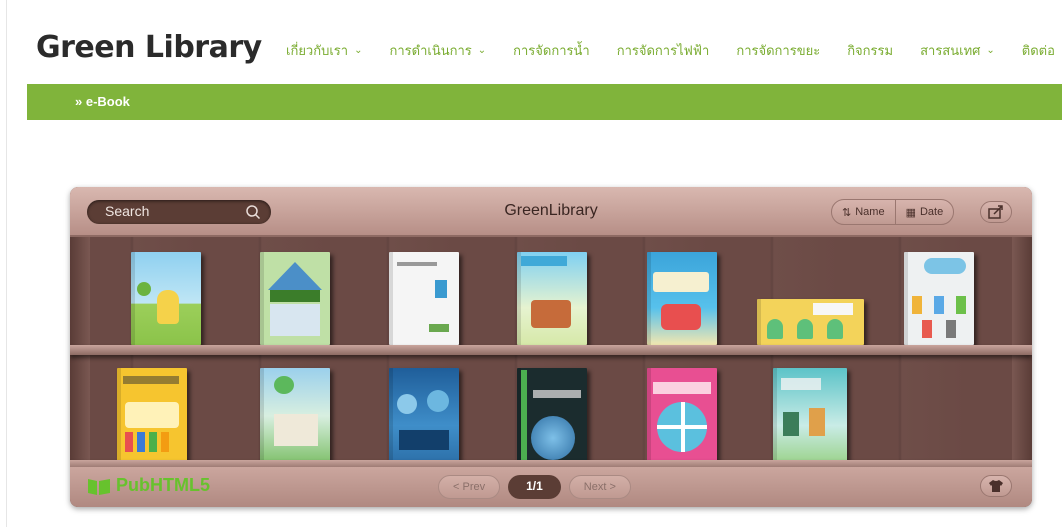 This screenshot has width=1062, height=527. What do you see at coordinates (99, 486) in the screenshot?
I see `book-logo-icon` at bounding box center [99, 486].